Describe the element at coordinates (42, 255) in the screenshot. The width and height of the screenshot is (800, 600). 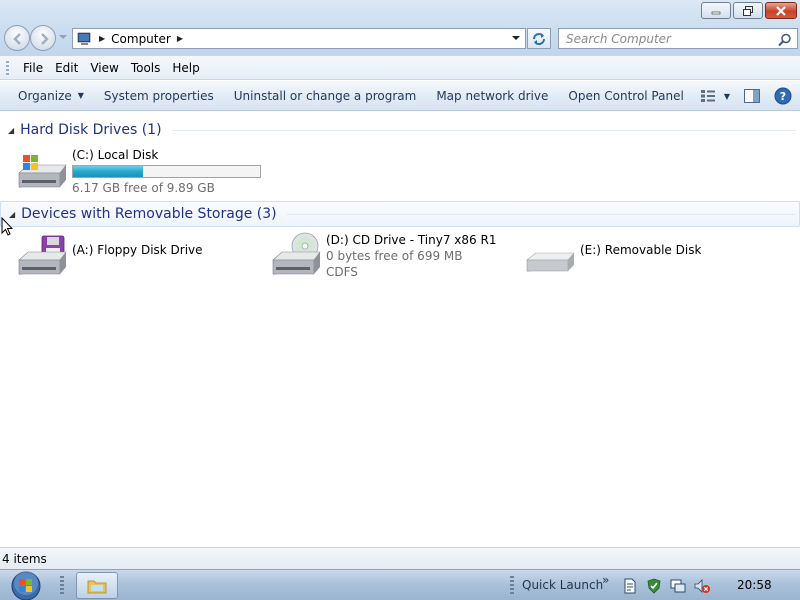
I see `floppy-drive-icon` at that location.